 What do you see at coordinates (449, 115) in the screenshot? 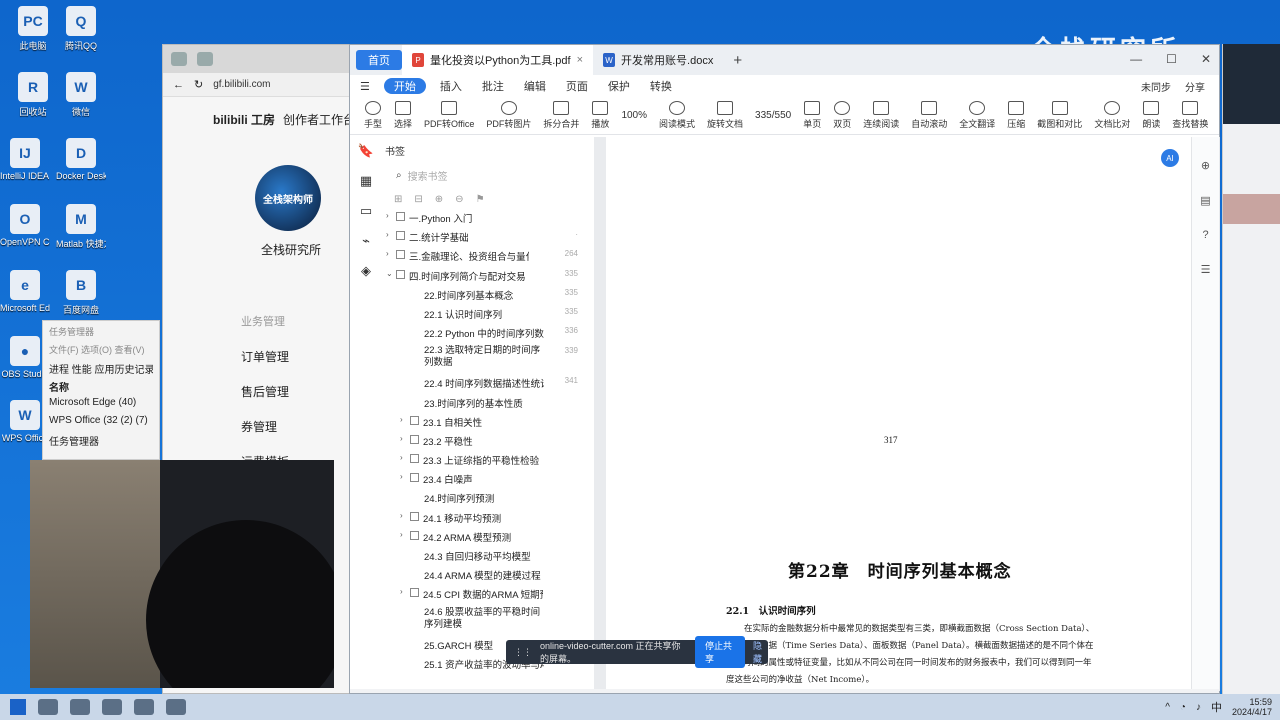
I see `ribbon-button: PDF转Office` at bounding box center [449, 115].